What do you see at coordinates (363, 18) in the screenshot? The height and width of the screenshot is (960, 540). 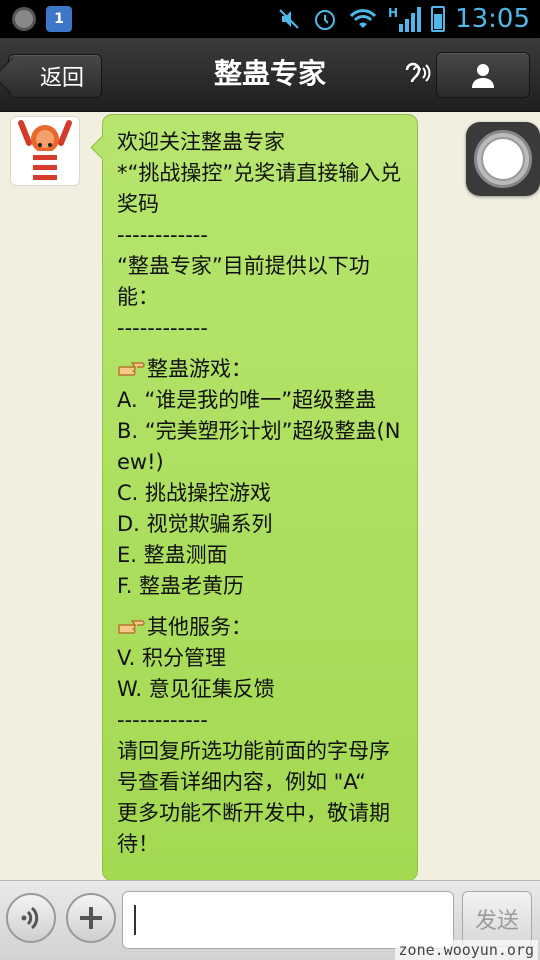 I see `wifi-icon` at bounding box center [363, 18].